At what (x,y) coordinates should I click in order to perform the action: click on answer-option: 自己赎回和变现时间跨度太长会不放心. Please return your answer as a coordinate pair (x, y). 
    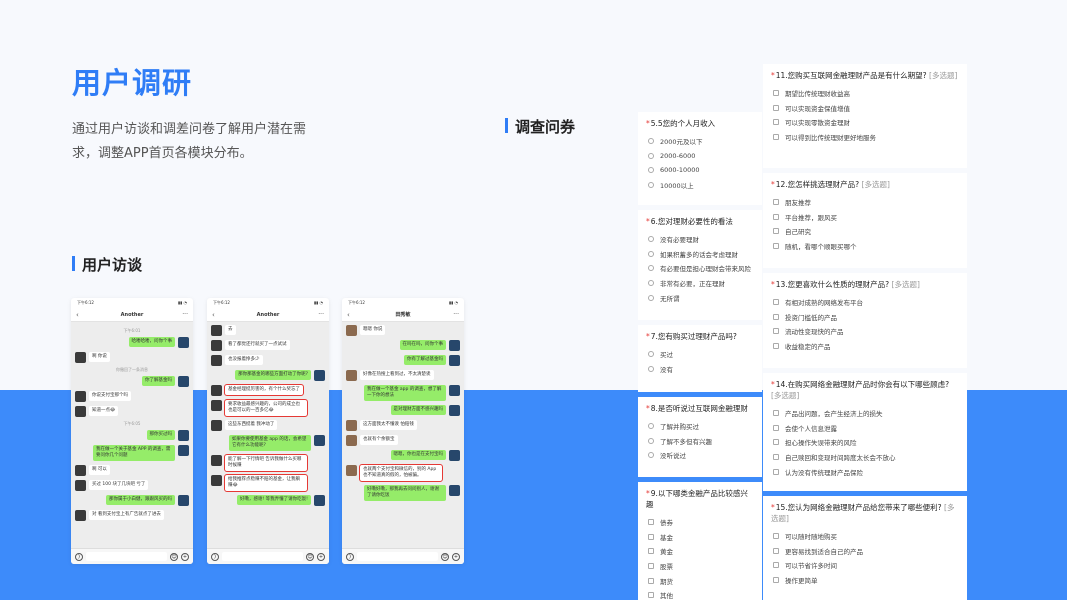
    Looking at the image, I should click on (865, 457).